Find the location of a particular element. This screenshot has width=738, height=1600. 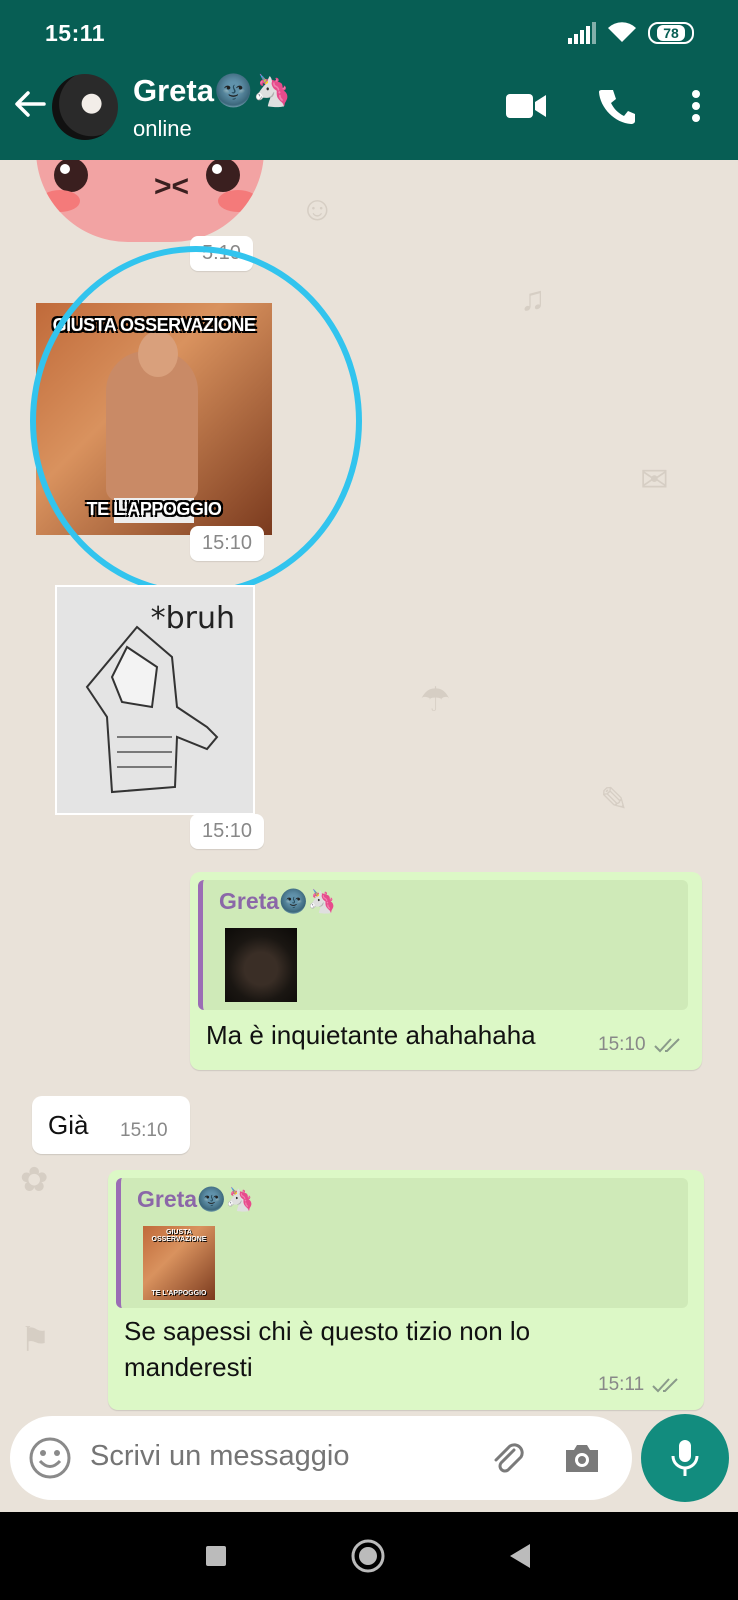

drawing-figure is located at coordinates (152, 709).